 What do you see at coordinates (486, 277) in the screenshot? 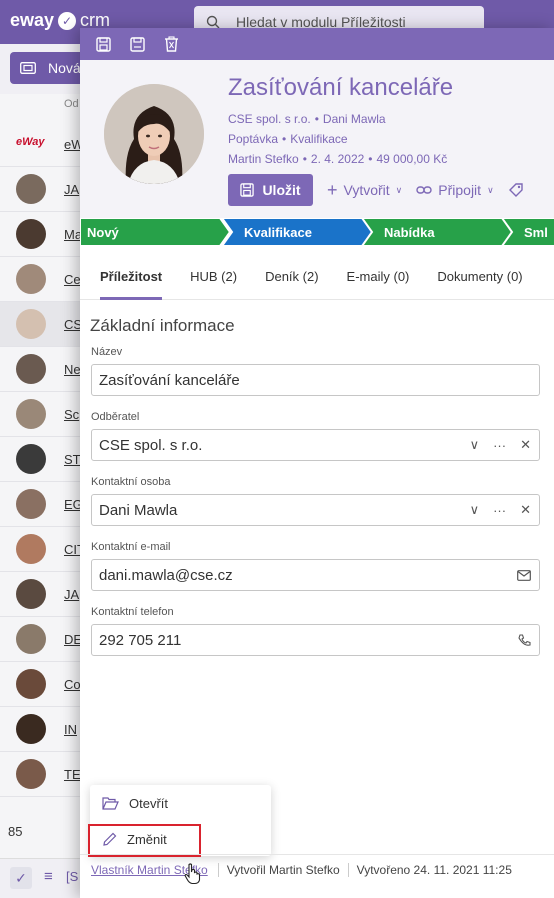
I see `record-tab: Dokumenty (0)` at bounding box center [486, 277].